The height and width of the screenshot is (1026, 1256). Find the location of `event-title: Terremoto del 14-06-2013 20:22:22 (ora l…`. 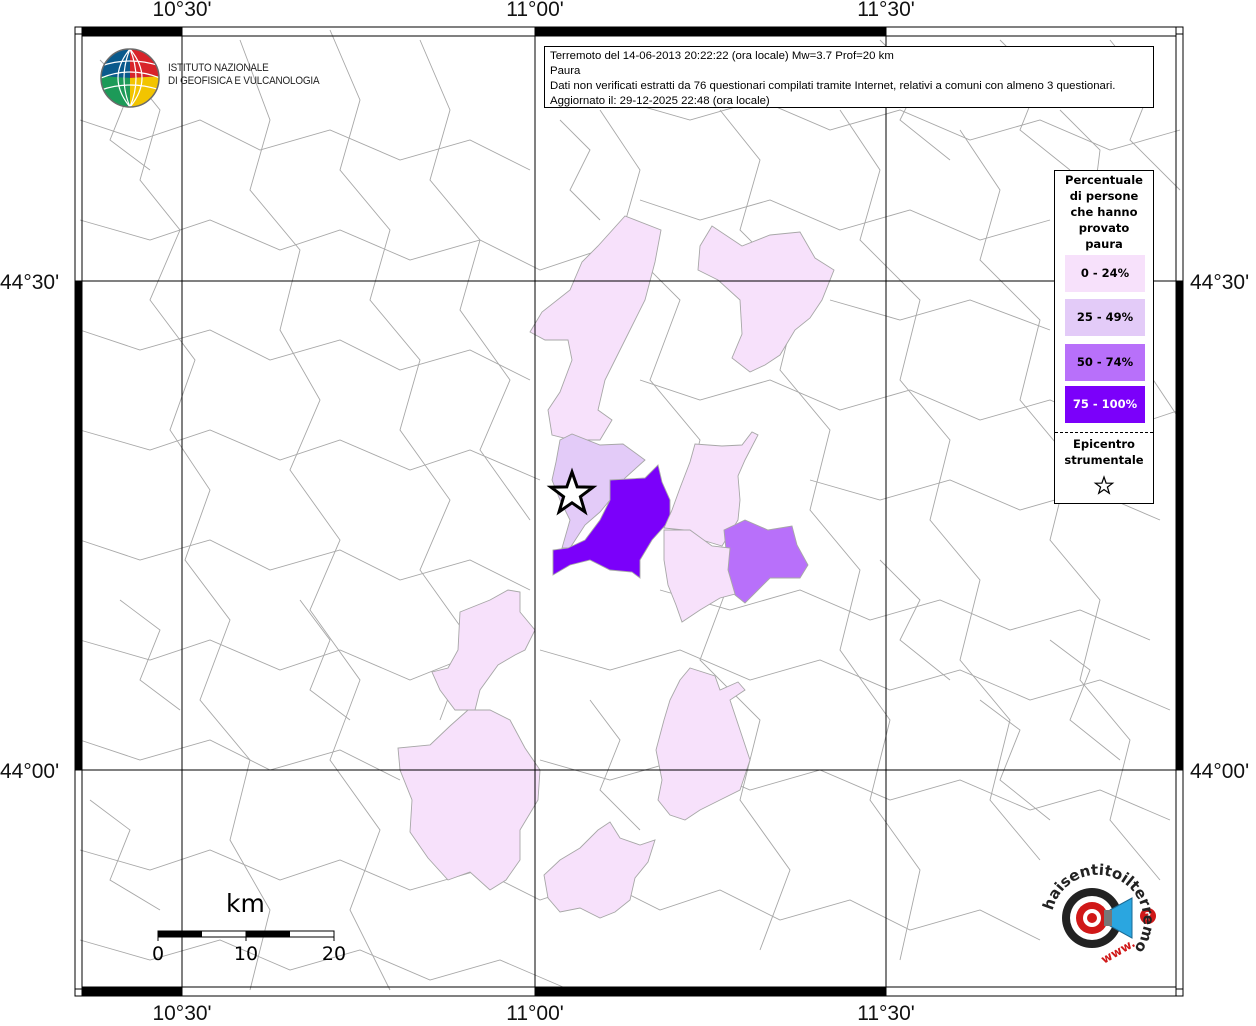

event-title: Terremoto del 14-06-2013 20:22:22 (ora l… is located at coordinates (722, 56).